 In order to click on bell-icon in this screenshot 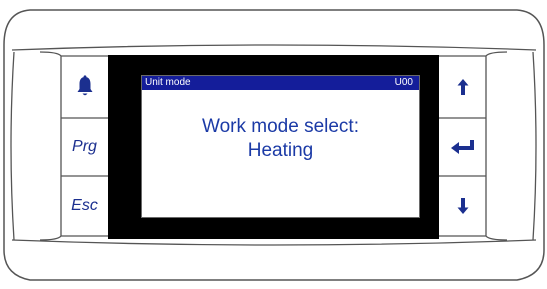, I will do `click(84, 85)`.